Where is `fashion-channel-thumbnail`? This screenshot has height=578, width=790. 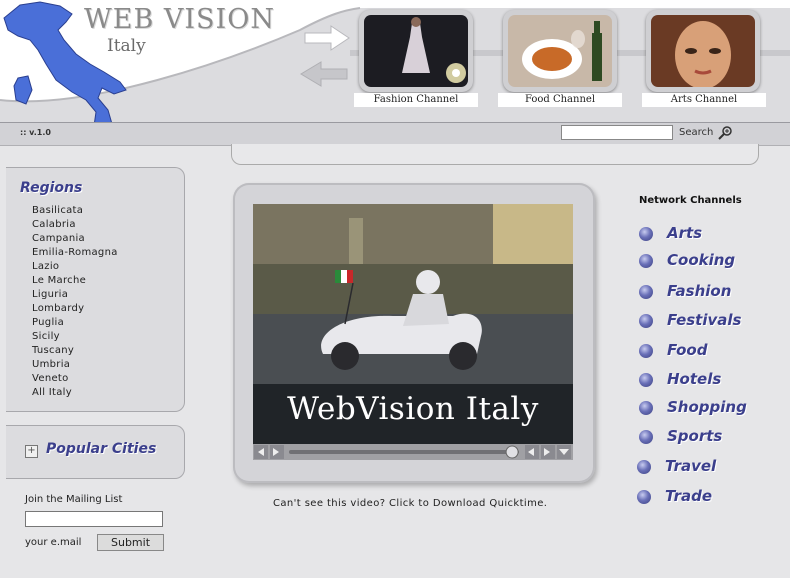
fashion-channel-thumbnail is located at coordinates (416, 51).